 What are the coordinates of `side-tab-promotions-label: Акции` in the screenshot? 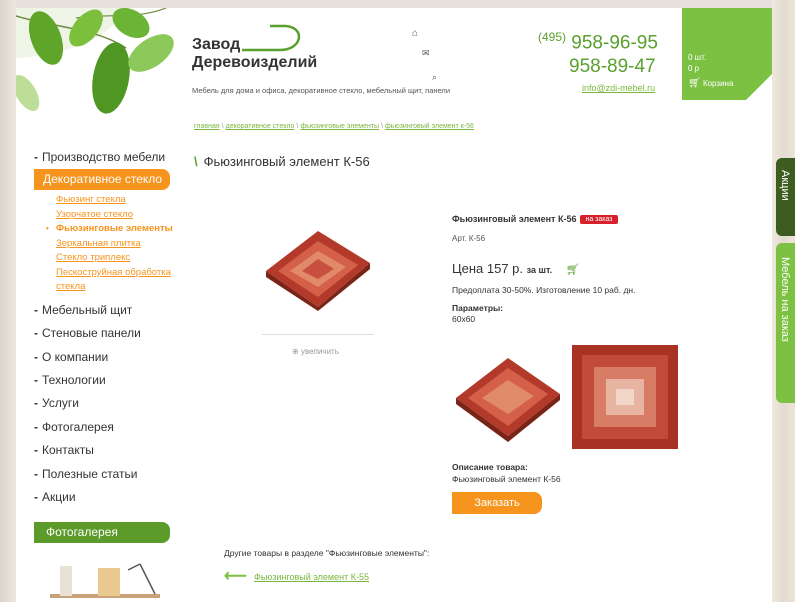 It's located at (785, 185).